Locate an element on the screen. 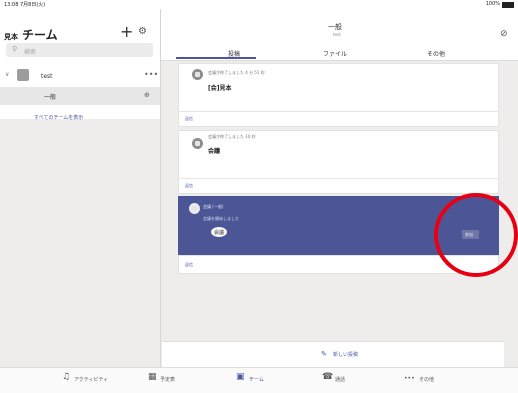 The width and height of the screenshot is (518, 393). status-time: 13:08 7月8日(火) is located at coordinates (25, 5).